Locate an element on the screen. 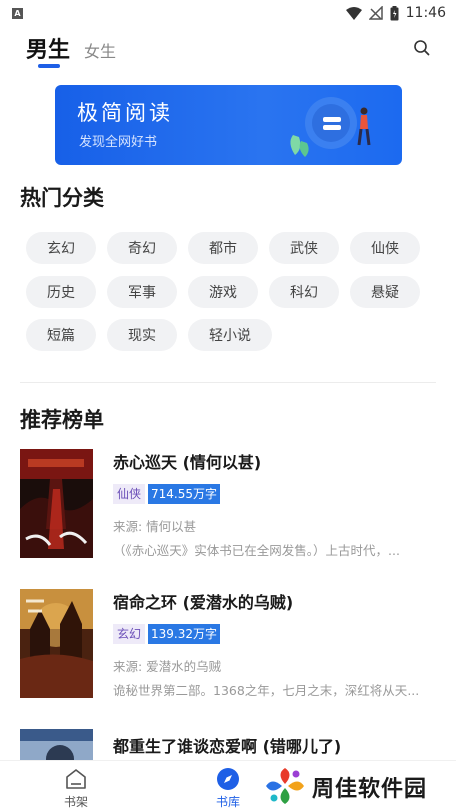 Image resolution: width=456 pixels, height=812 pixels. promo-banner: 极简阅读 发现全网好书 is located at coordinates (228, 125).